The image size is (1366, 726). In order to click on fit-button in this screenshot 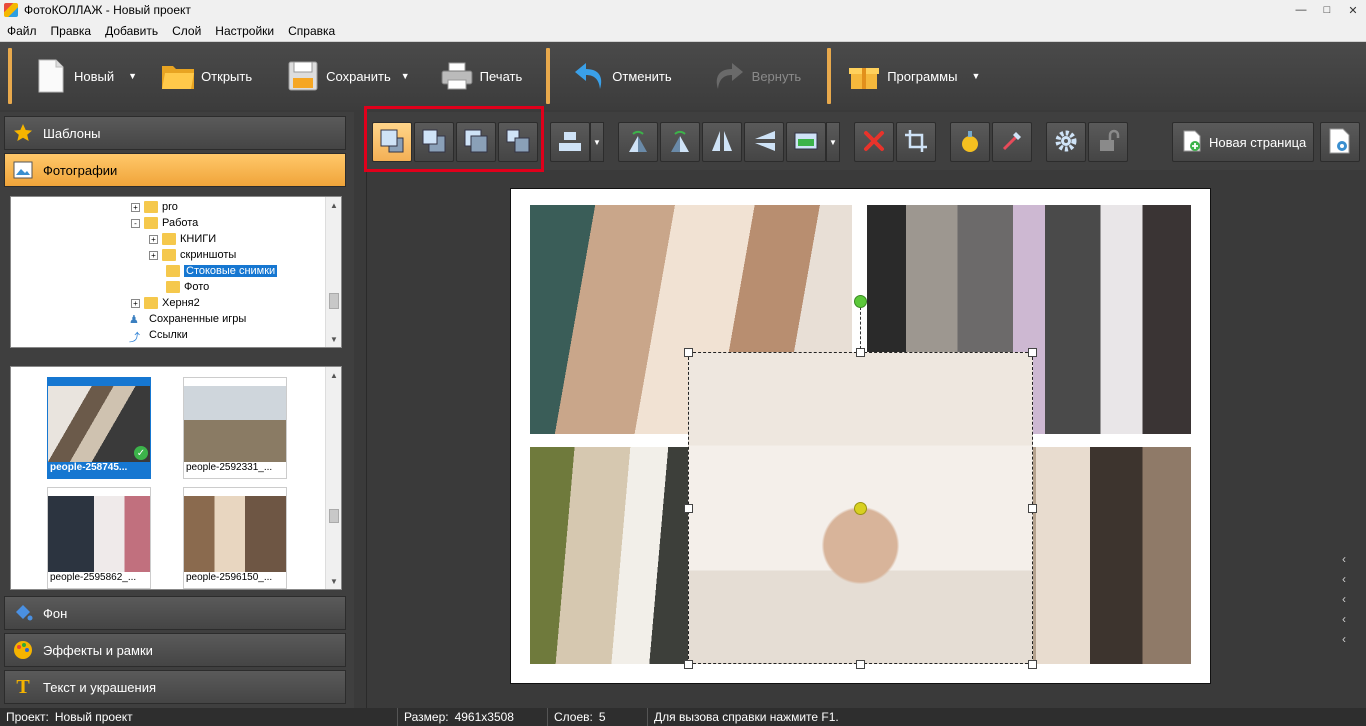, I will do `click(806, 142)`.